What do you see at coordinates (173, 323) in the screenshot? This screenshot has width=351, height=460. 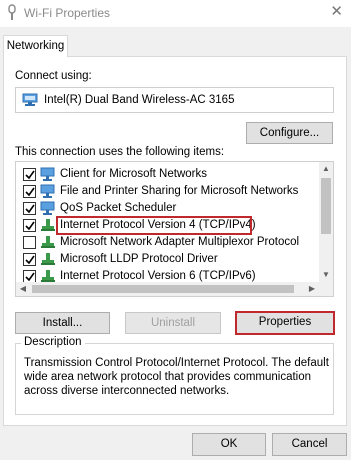 I see `uninstall-button: Uninstall` at bounding box center [173, 323].